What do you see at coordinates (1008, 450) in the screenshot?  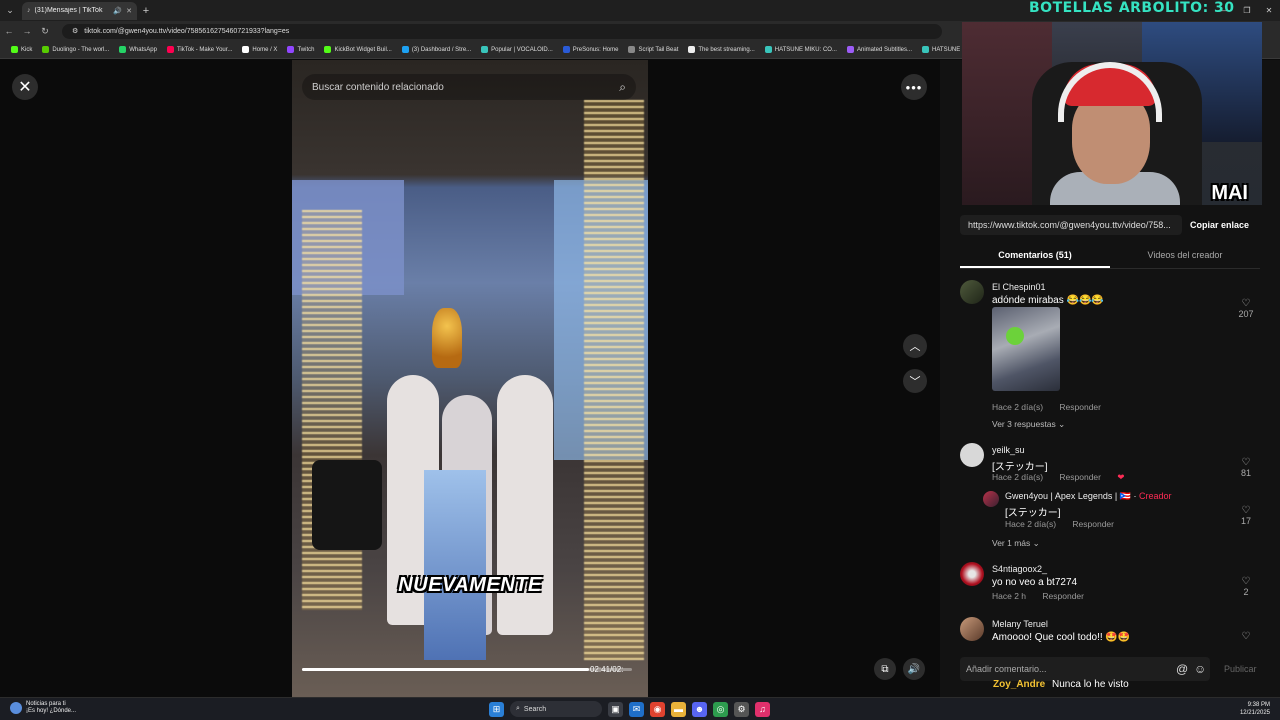 I see `comment-username: yeilk_su` at bounding box center [1008, 450].